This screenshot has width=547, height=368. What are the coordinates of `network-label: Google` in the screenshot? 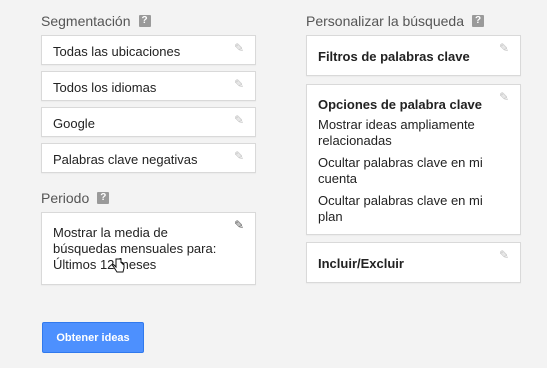 It's located at (74, 123).